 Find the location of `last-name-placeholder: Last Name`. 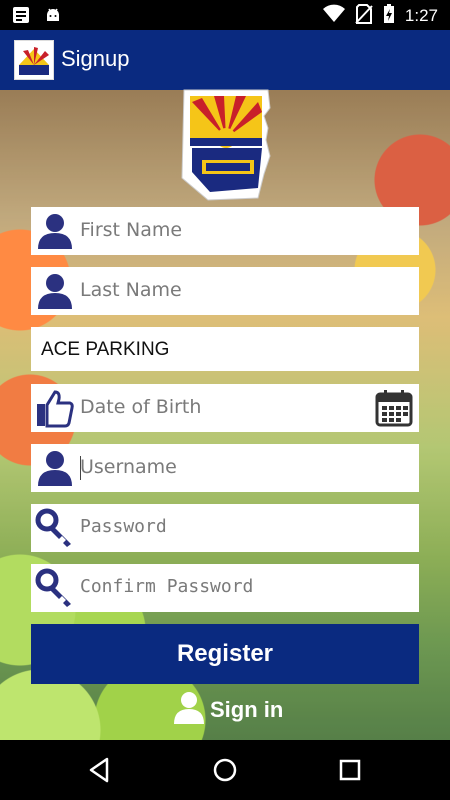

last-name-placeholder: Last Name is located at coordinates (131, 290).